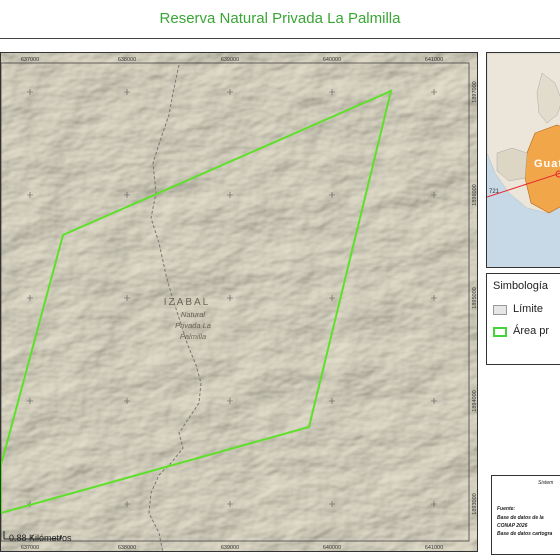  Describe the element at coordinates (230, 548) in the screenshot. I see `x-tick-bottom-3: 639000` at that location.